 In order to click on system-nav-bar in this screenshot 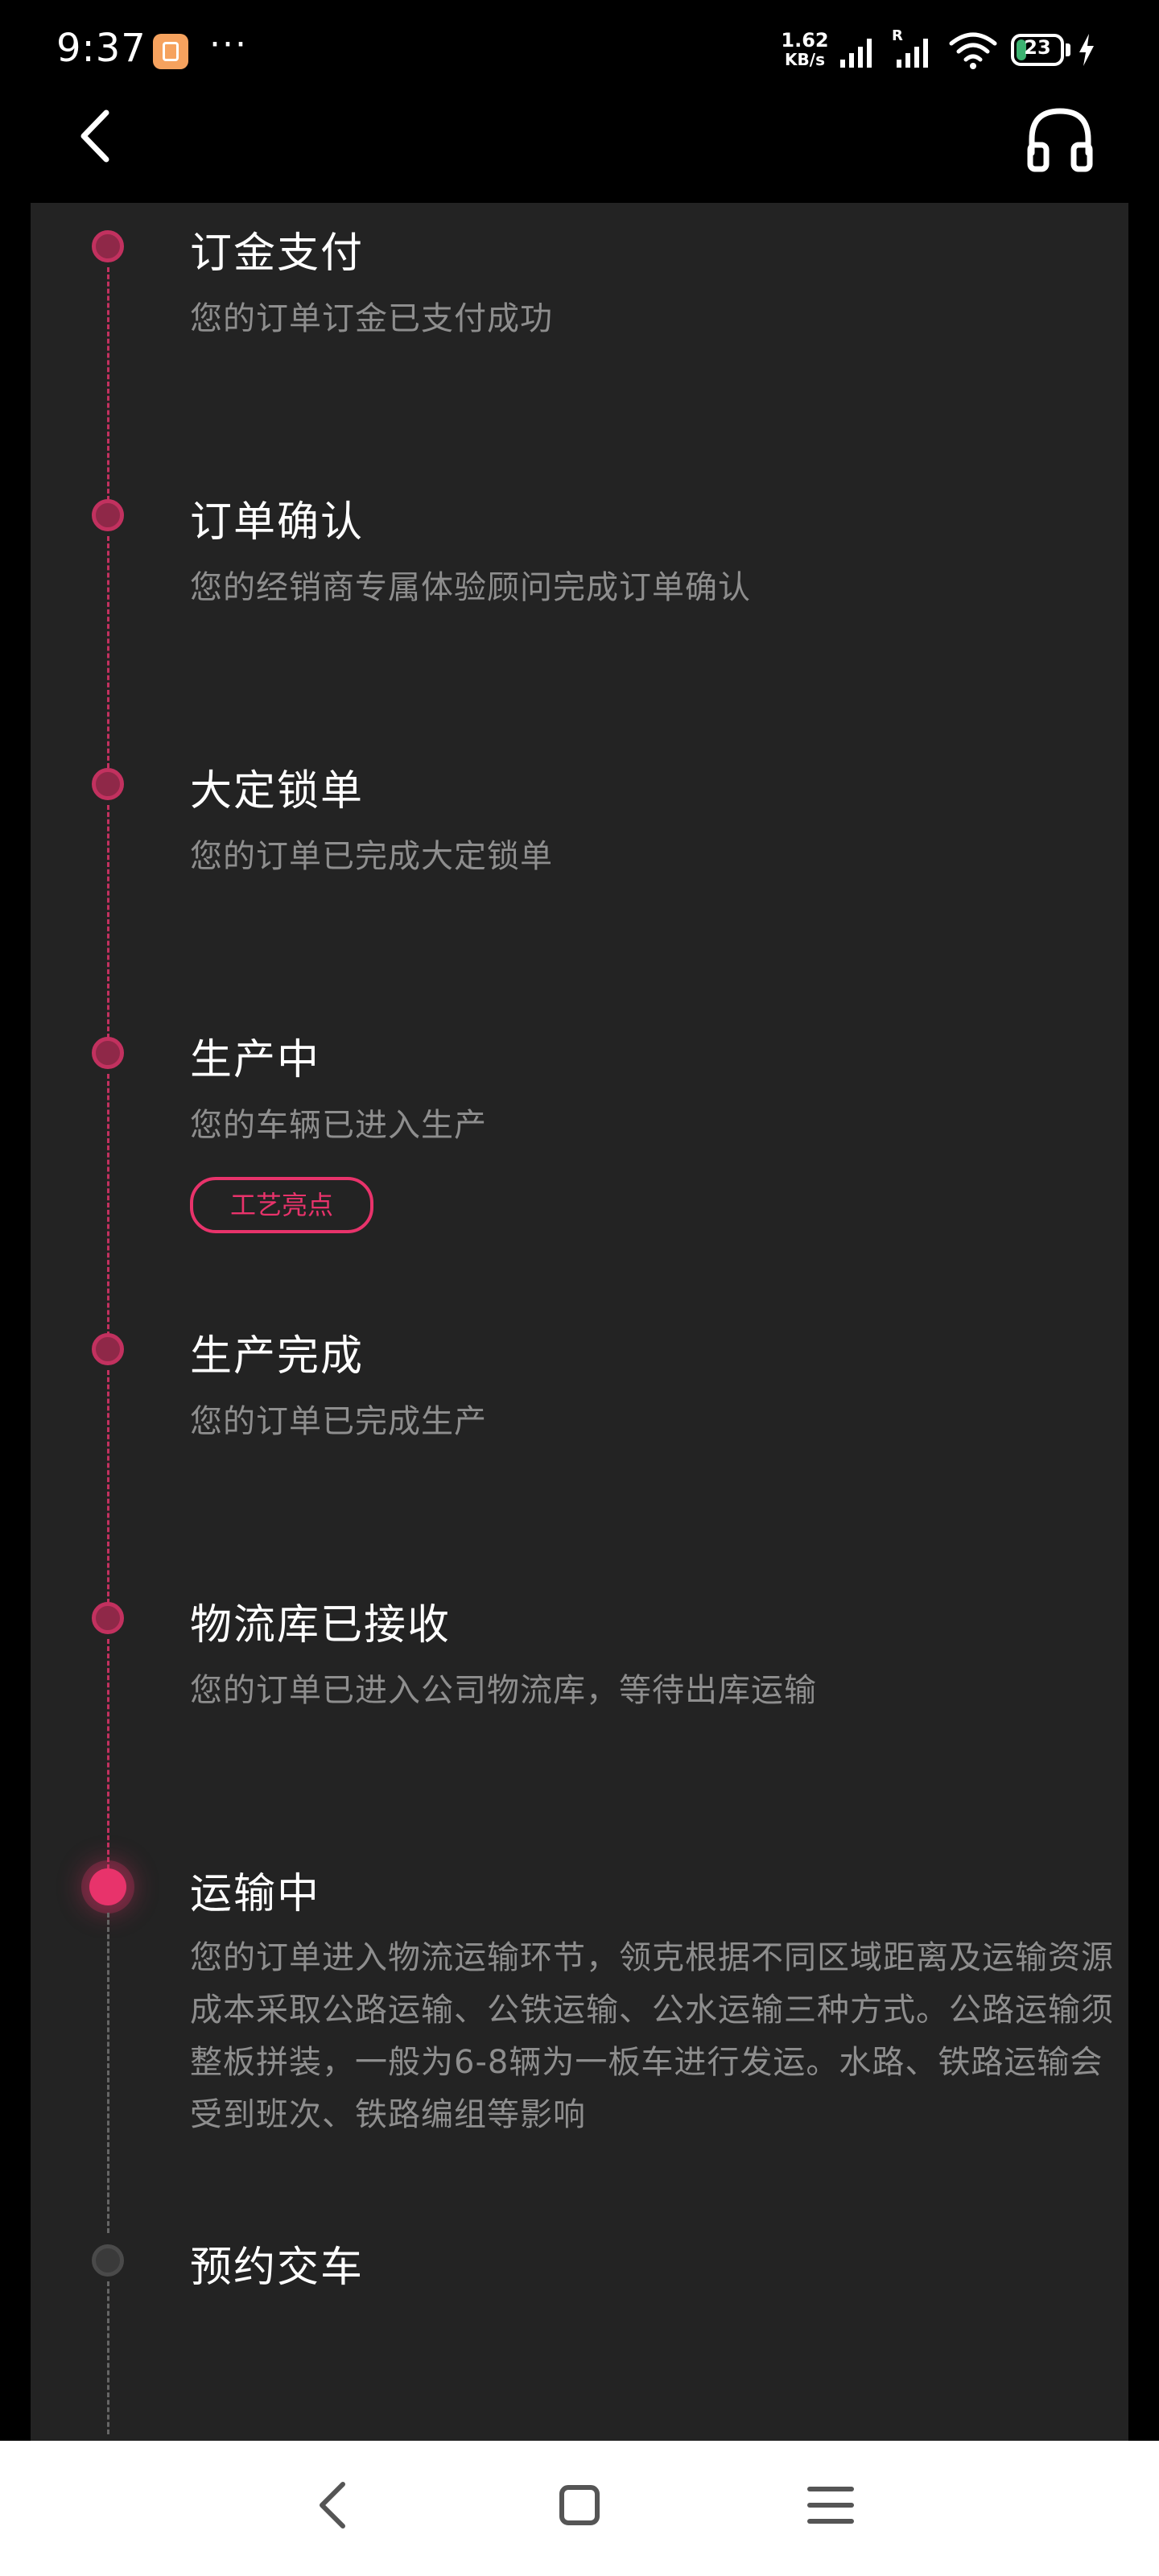, I will do `click(579, 2508)`.